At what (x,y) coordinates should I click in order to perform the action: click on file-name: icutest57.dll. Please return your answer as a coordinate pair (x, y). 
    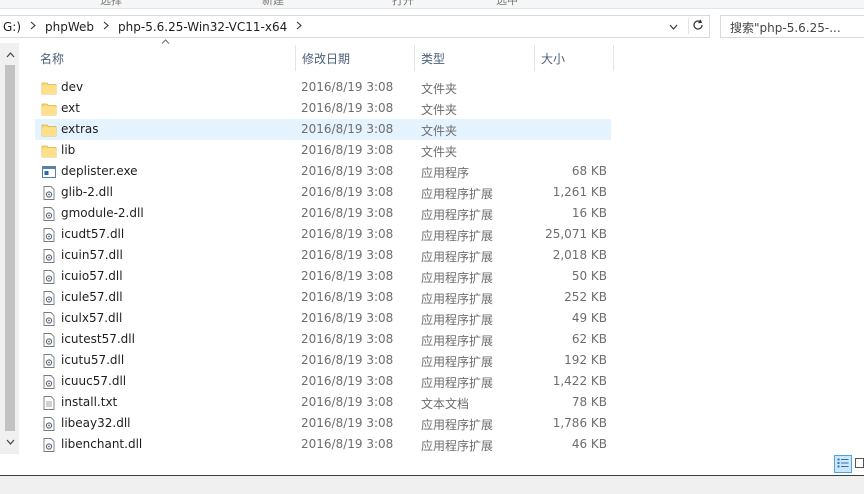
    Looking at the image, I should click on (98, 339).